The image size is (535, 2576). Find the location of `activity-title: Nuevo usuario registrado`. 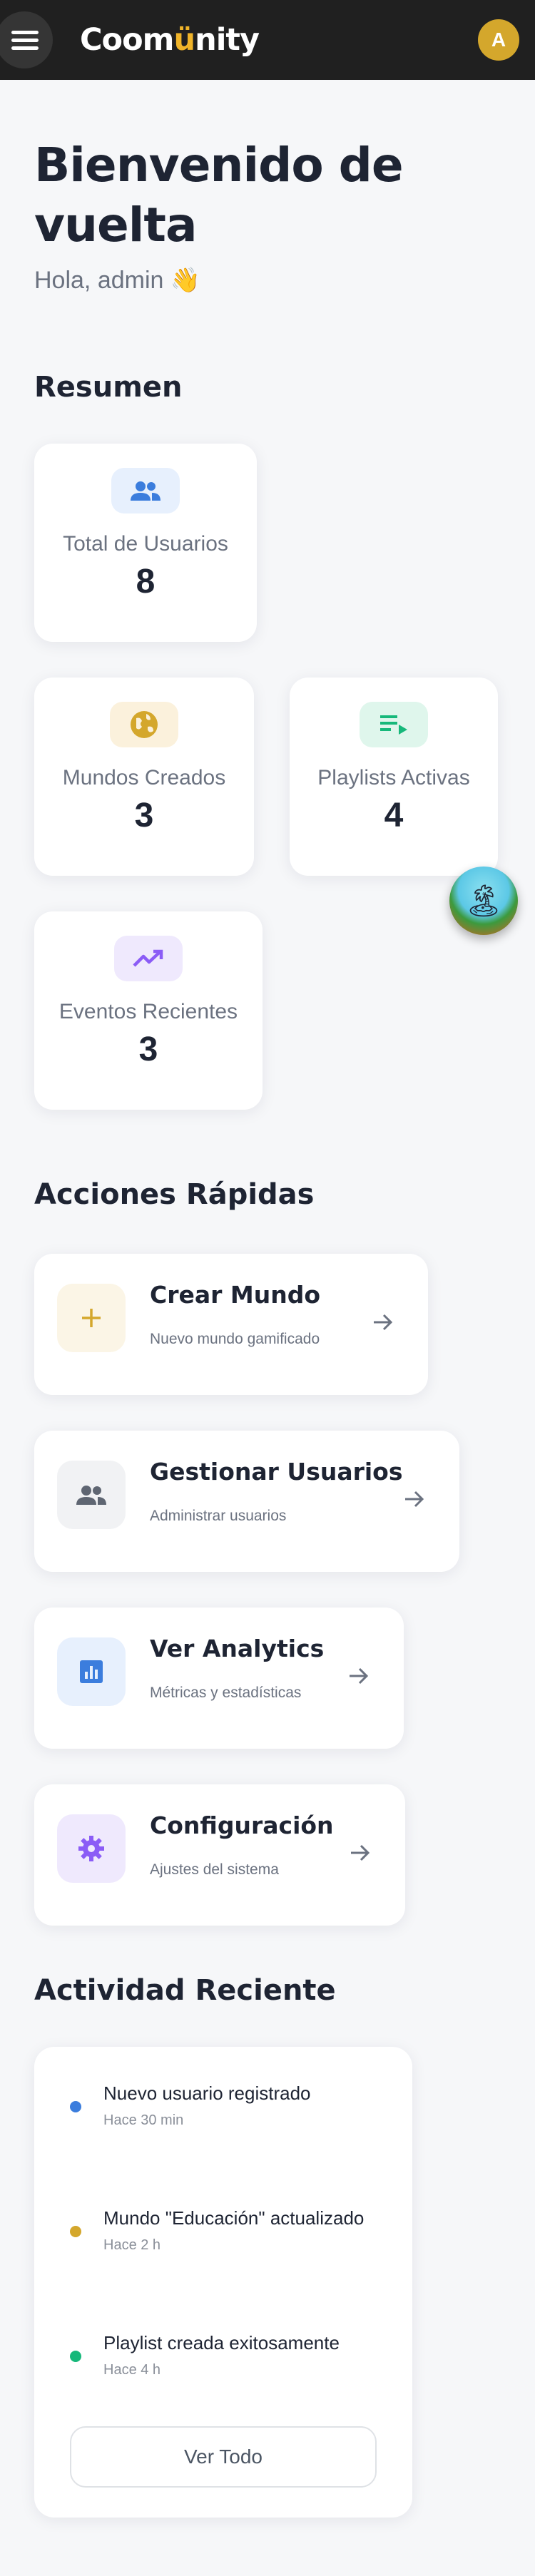

activity-title: Nuevo usuario registrado is located at coordinates (207, 2093).